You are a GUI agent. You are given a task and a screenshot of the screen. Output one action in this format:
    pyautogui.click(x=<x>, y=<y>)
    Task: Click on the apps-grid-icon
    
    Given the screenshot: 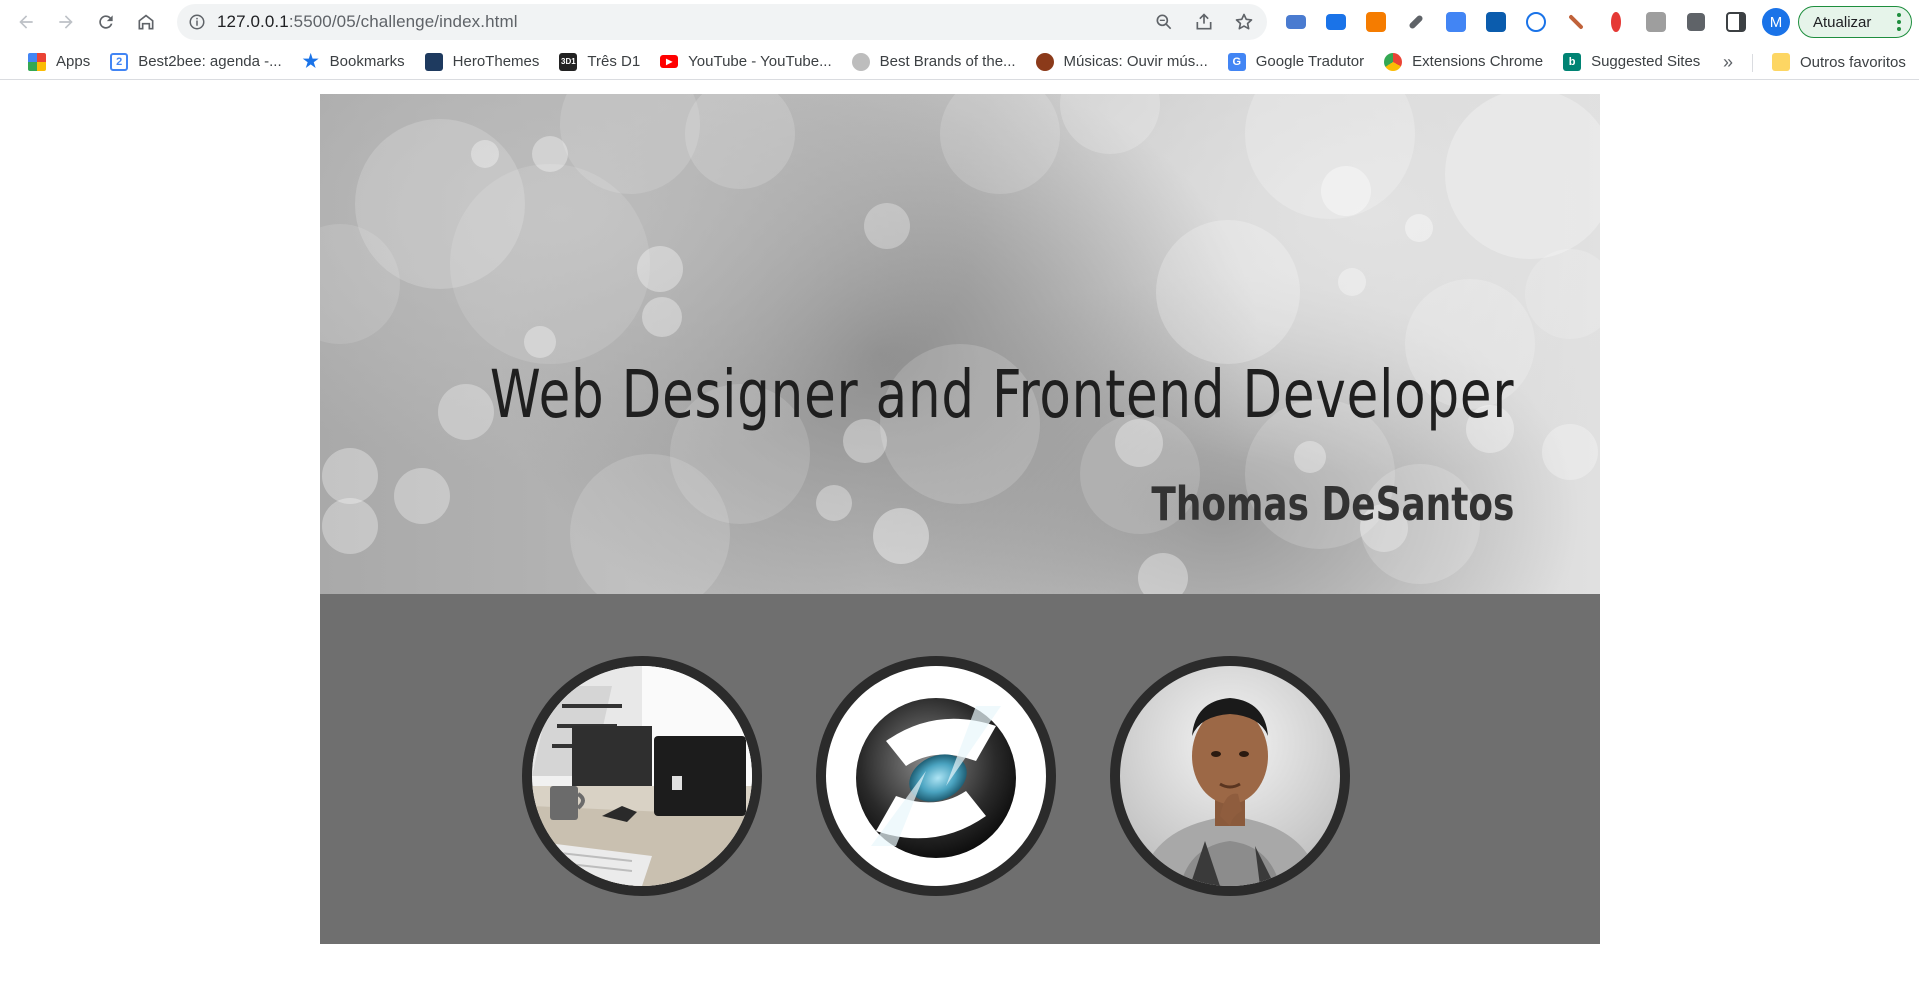 What is the action you would take?
    pyautogui.click(x=37, y=61)
    